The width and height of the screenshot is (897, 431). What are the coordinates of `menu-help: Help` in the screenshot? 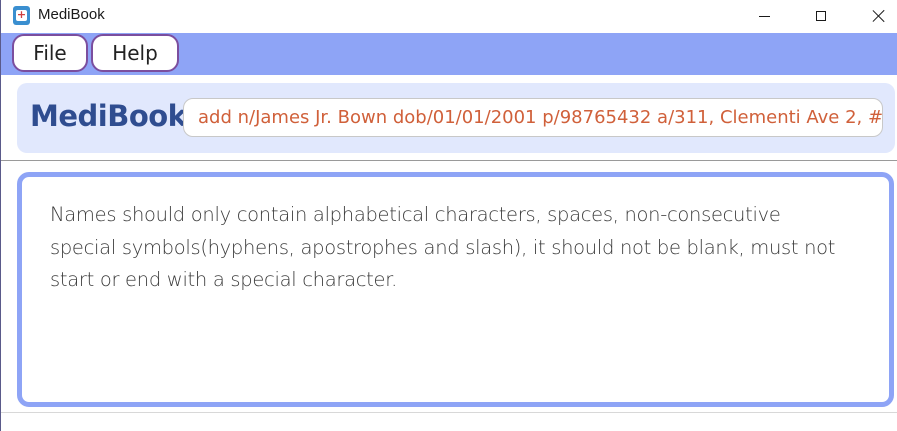 It's located at (135, 53).